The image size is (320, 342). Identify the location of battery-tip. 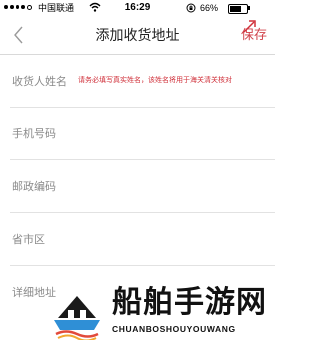
(249, 8).